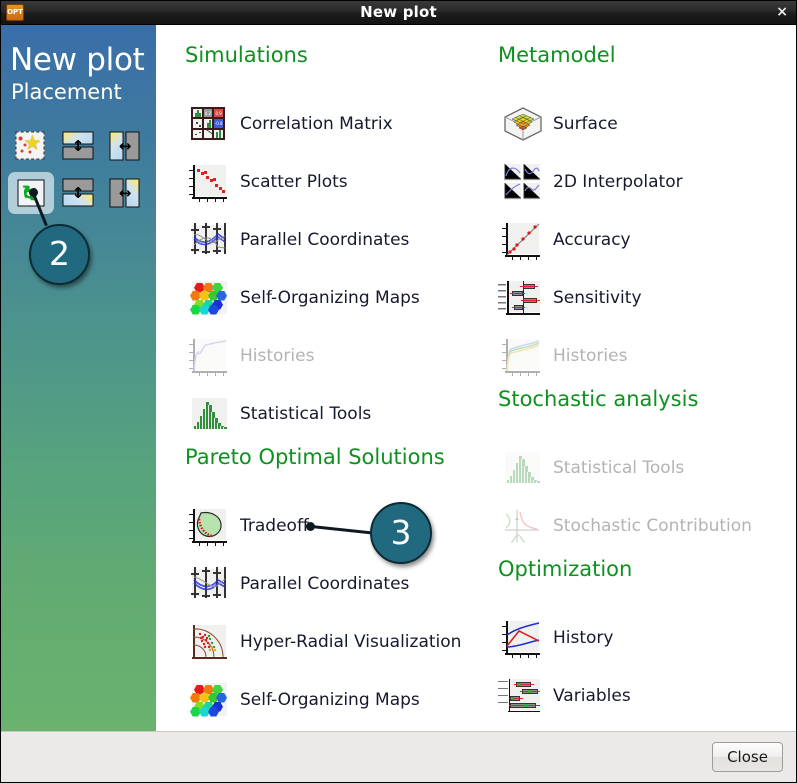  What do you see at coordinates (585, 124) in the screenshot?
I see `item-label: Surface` at bounding box center [585, 124].